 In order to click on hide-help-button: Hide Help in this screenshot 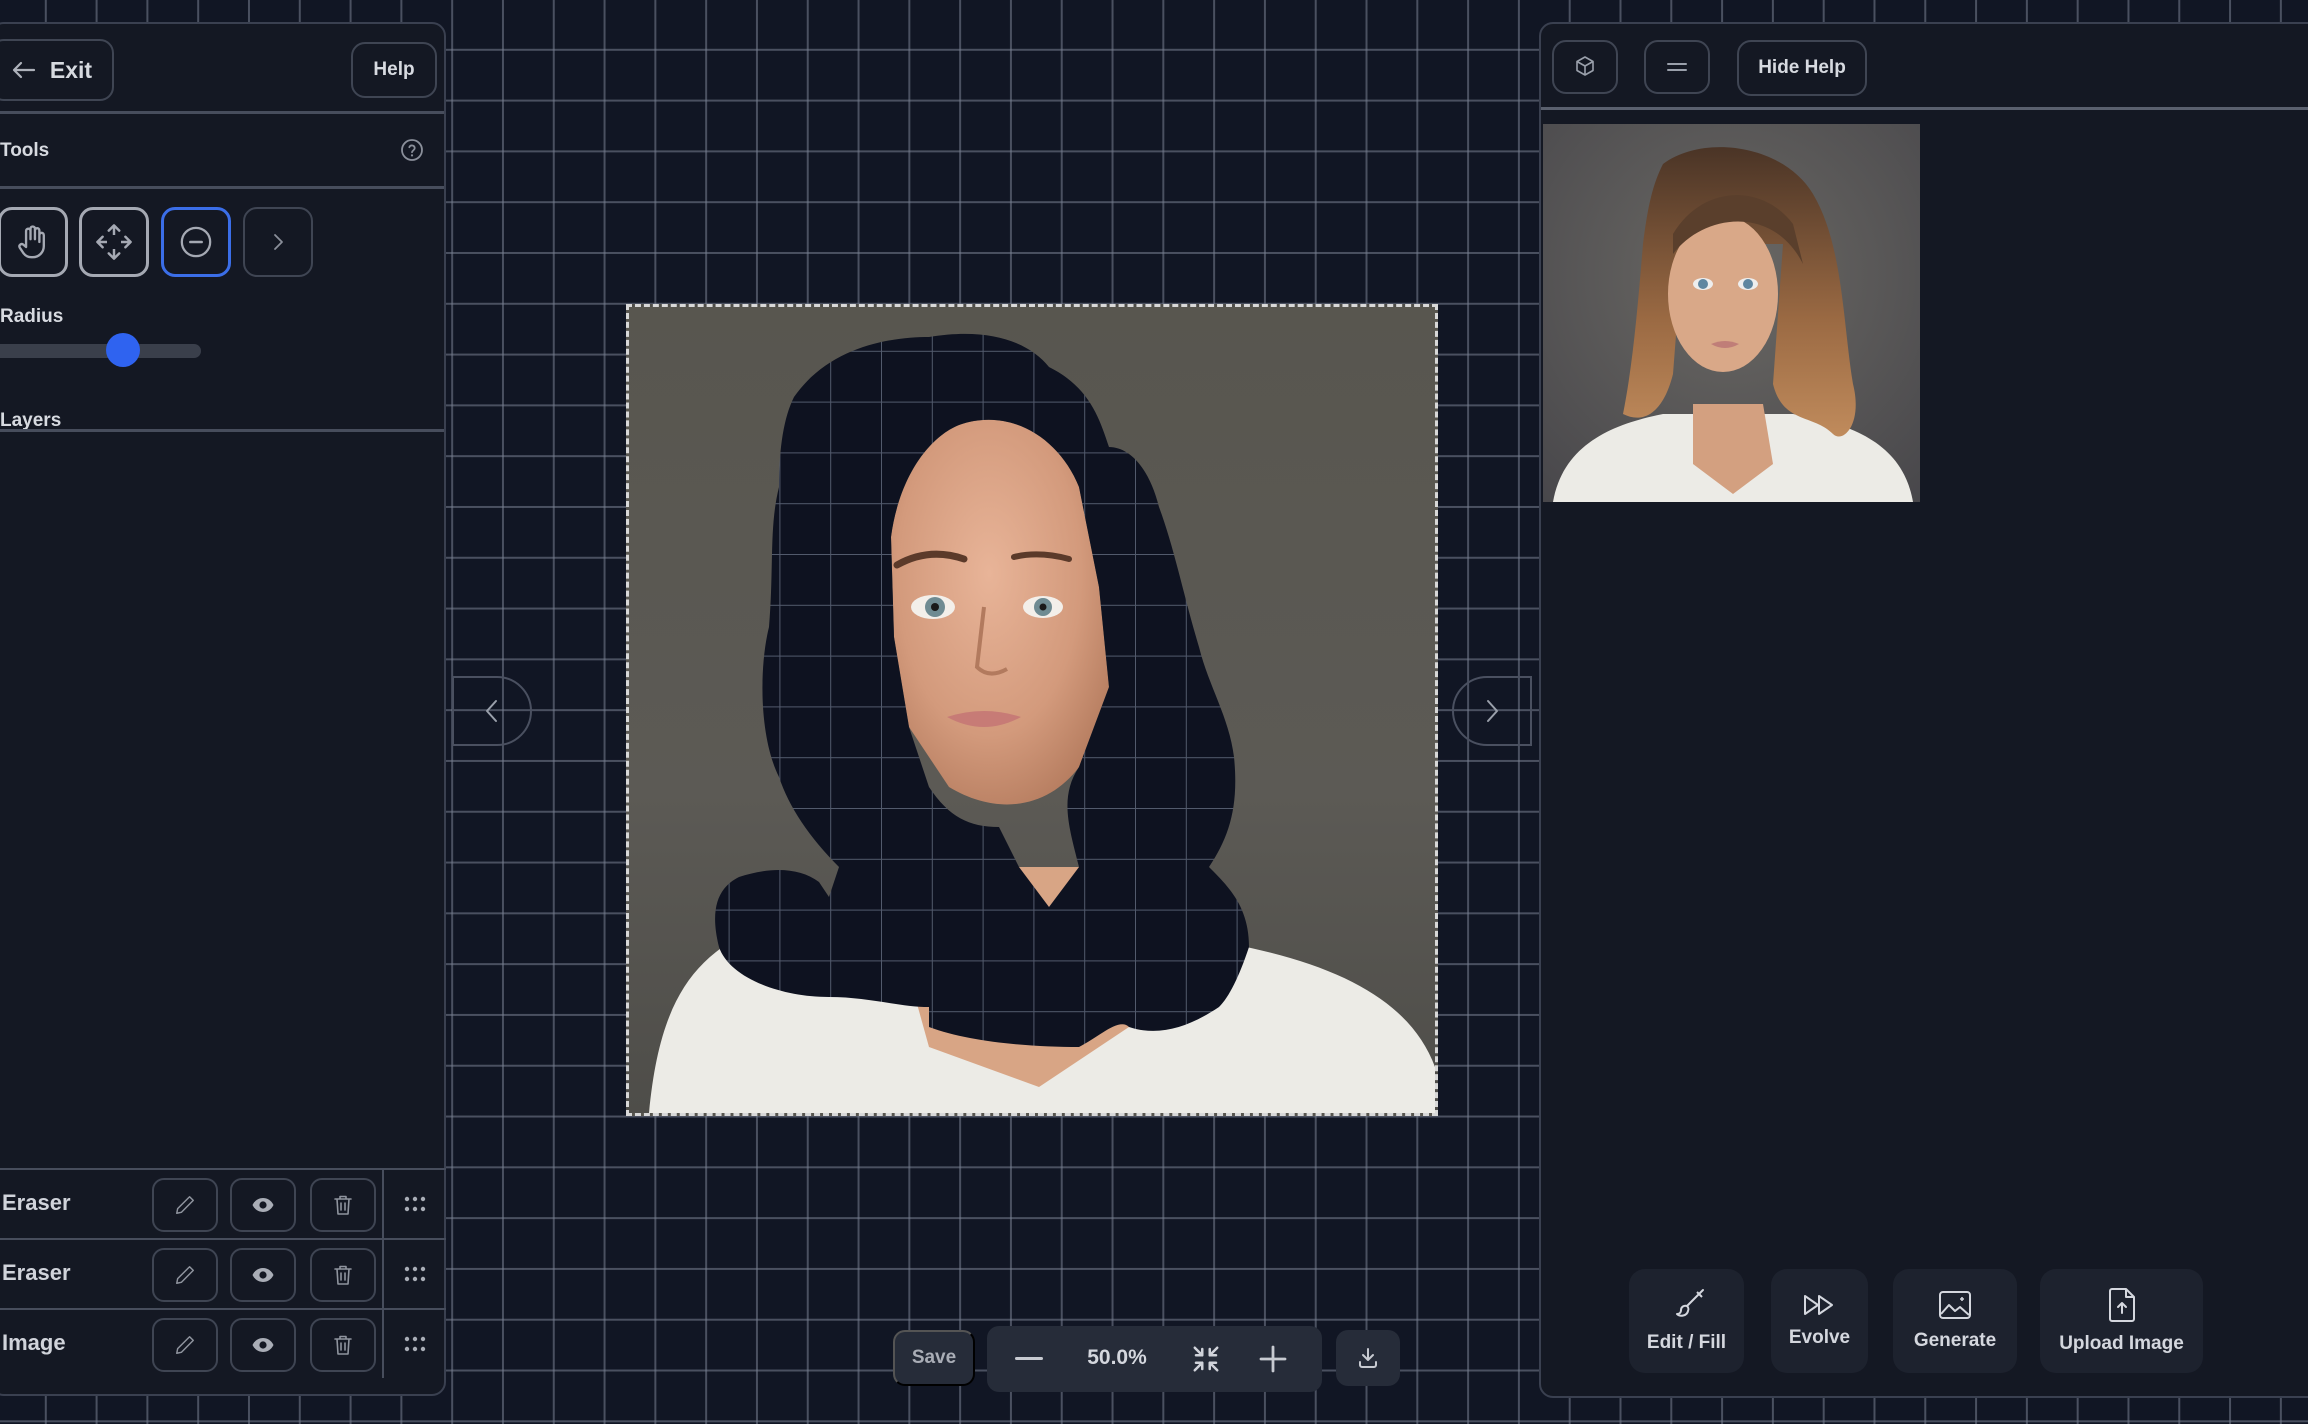, I will do `click(1802, 68)`.